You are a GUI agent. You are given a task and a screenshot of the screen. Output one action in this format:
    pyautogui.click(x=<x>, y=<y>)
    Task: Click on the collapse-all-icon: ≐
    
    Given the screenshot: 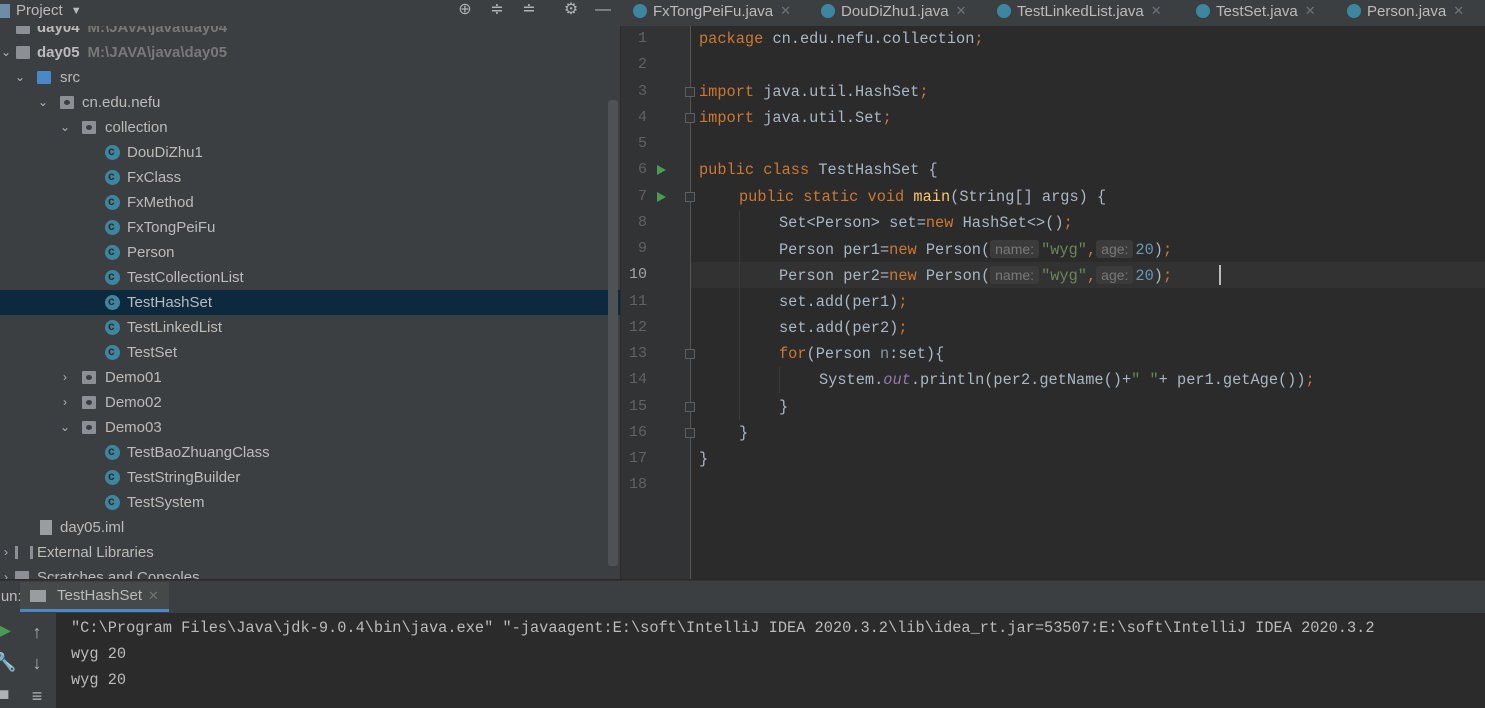 What is the action you would take?
    pyautogui.click(x=529, y=11)
    